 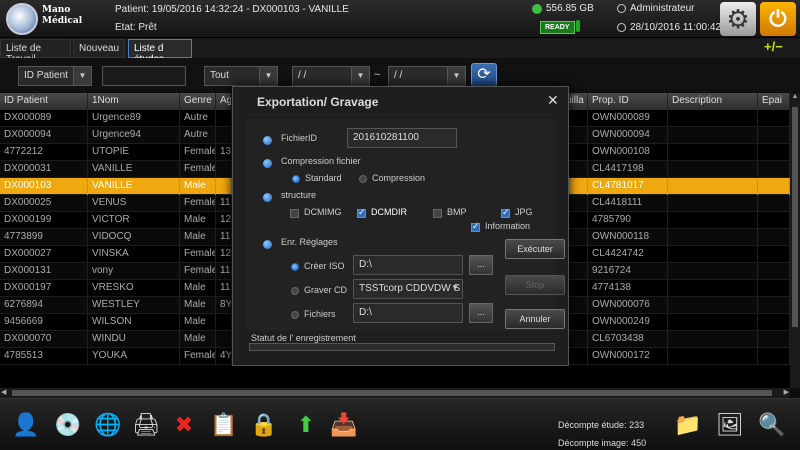 What do you see at coordinates (3, 392) in the screenshot?
I see `scroll-left-icon: ◀` at bounding box center [3, 392].